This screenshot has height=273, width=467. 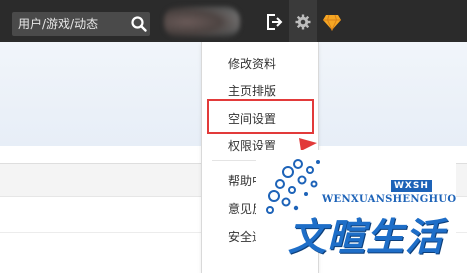 What do you see at coordinates (202, 22) in the screenshot?
I see `avatar` at bounding box center [202, 22].